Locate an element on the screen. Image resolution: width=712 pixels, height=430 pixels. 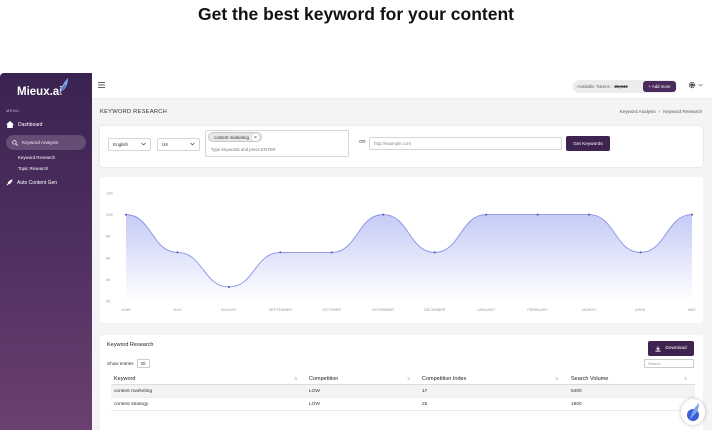
column-header-label: Search Volume is located at coordinates (590, 378).